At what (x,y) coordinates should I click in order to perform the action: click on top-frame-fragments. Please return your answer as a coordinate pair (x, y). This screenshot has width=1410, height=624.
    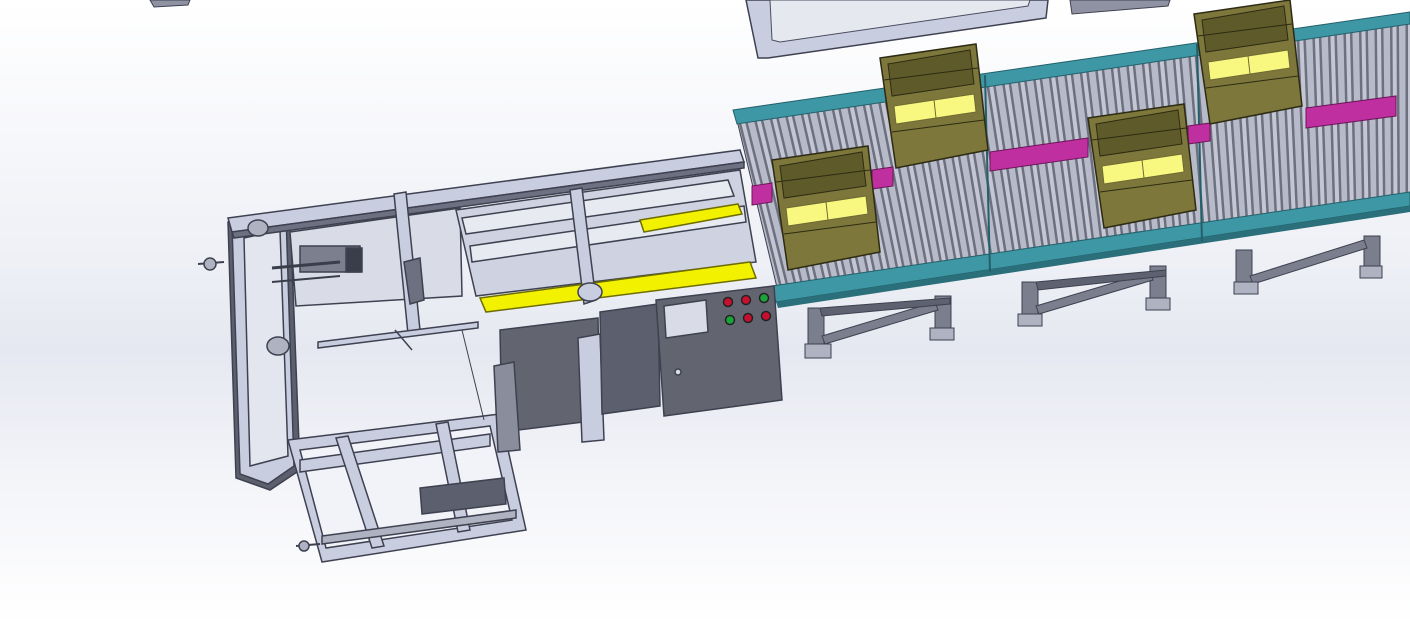
    Looking at the image, I should click on (660, 29).